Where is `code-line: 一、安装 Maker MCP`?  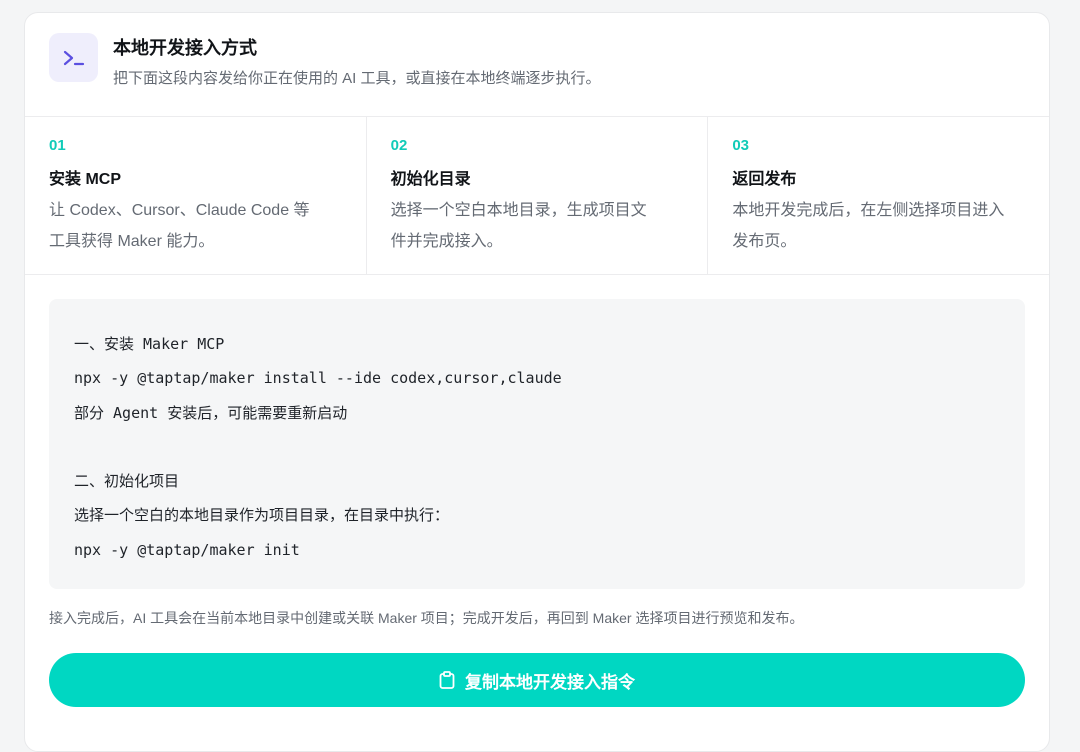 code-line: 一、安装 Maker MCP is located at coordinates (149, 344).